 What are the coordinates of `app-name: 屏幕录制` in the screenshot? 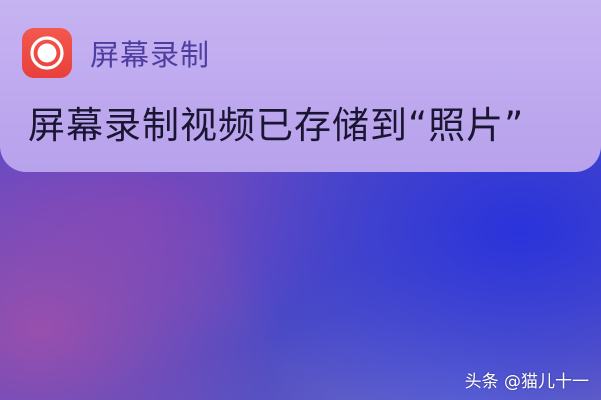 It's located at (150, 55).